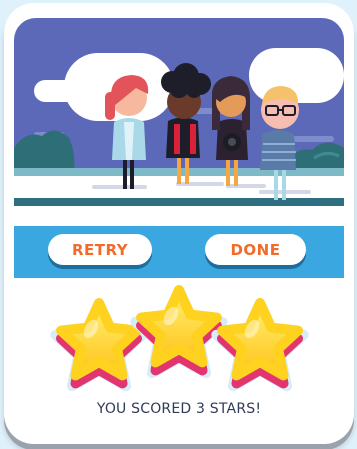  Describe the element at coordinates (100, 249) in the screenshot. I see `retry-button: RETRY` at that location.